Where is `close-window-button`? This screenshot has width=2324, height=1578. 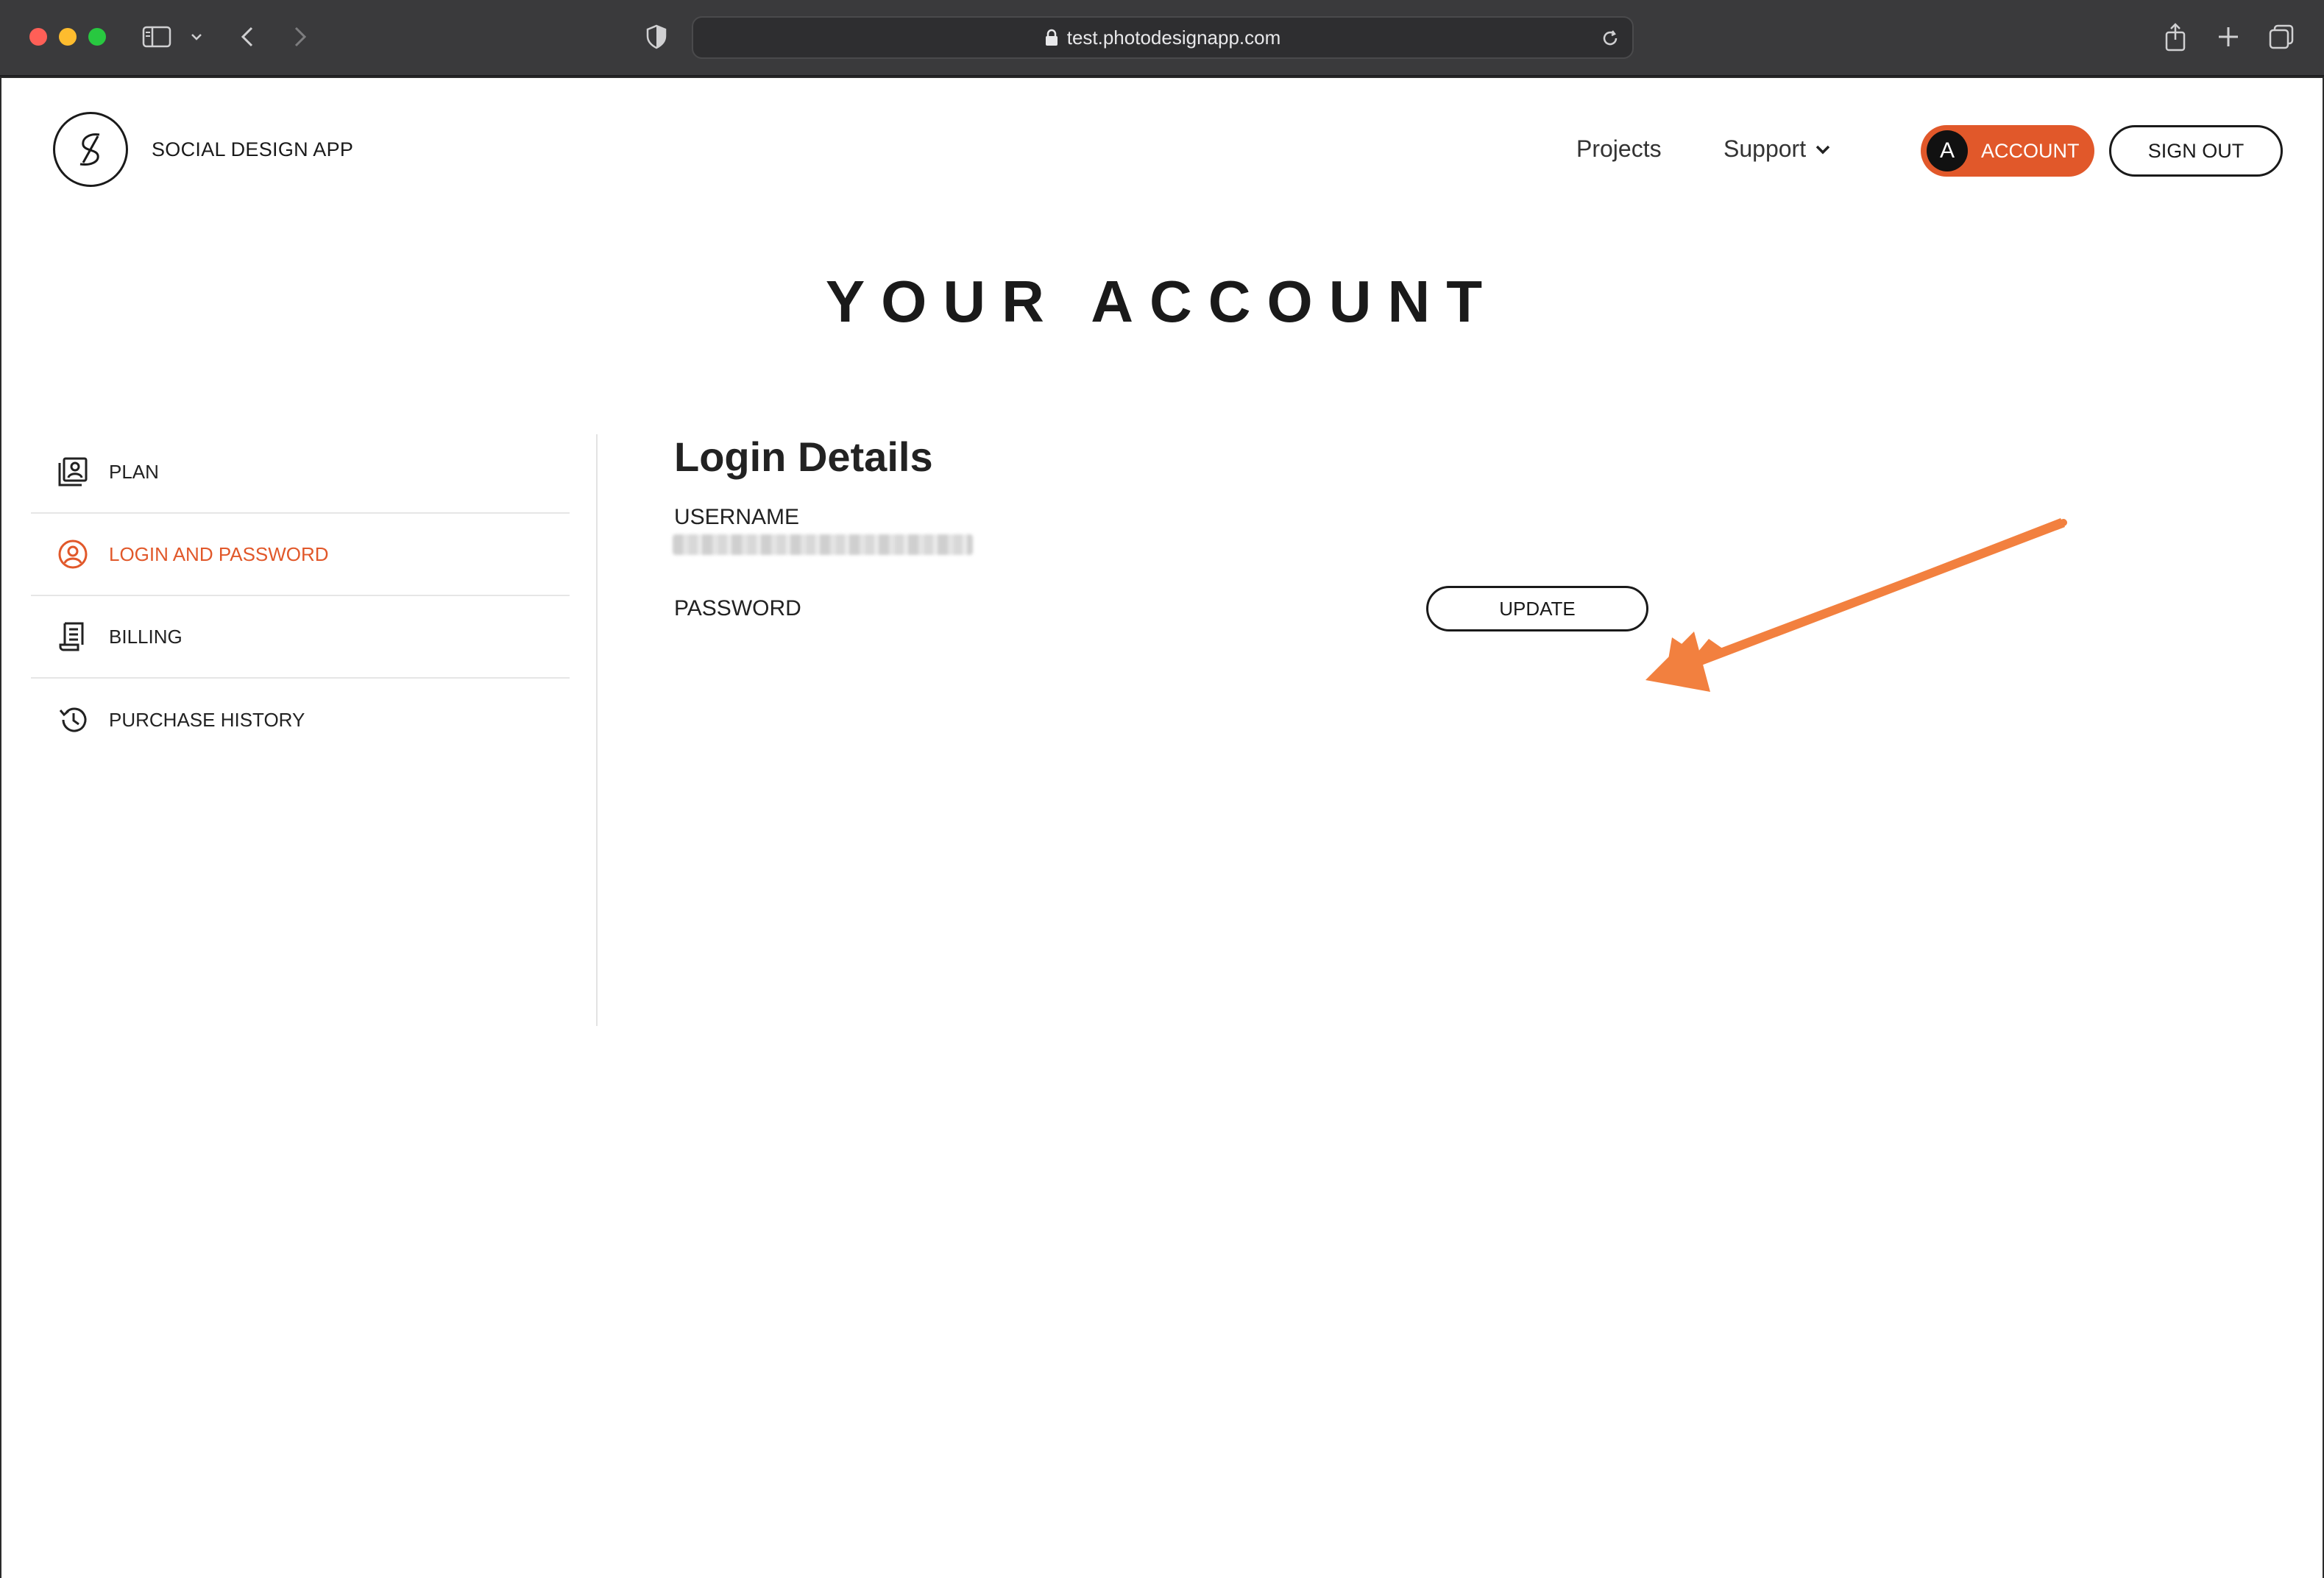
close-window-button is located at coordinates (38, 37).